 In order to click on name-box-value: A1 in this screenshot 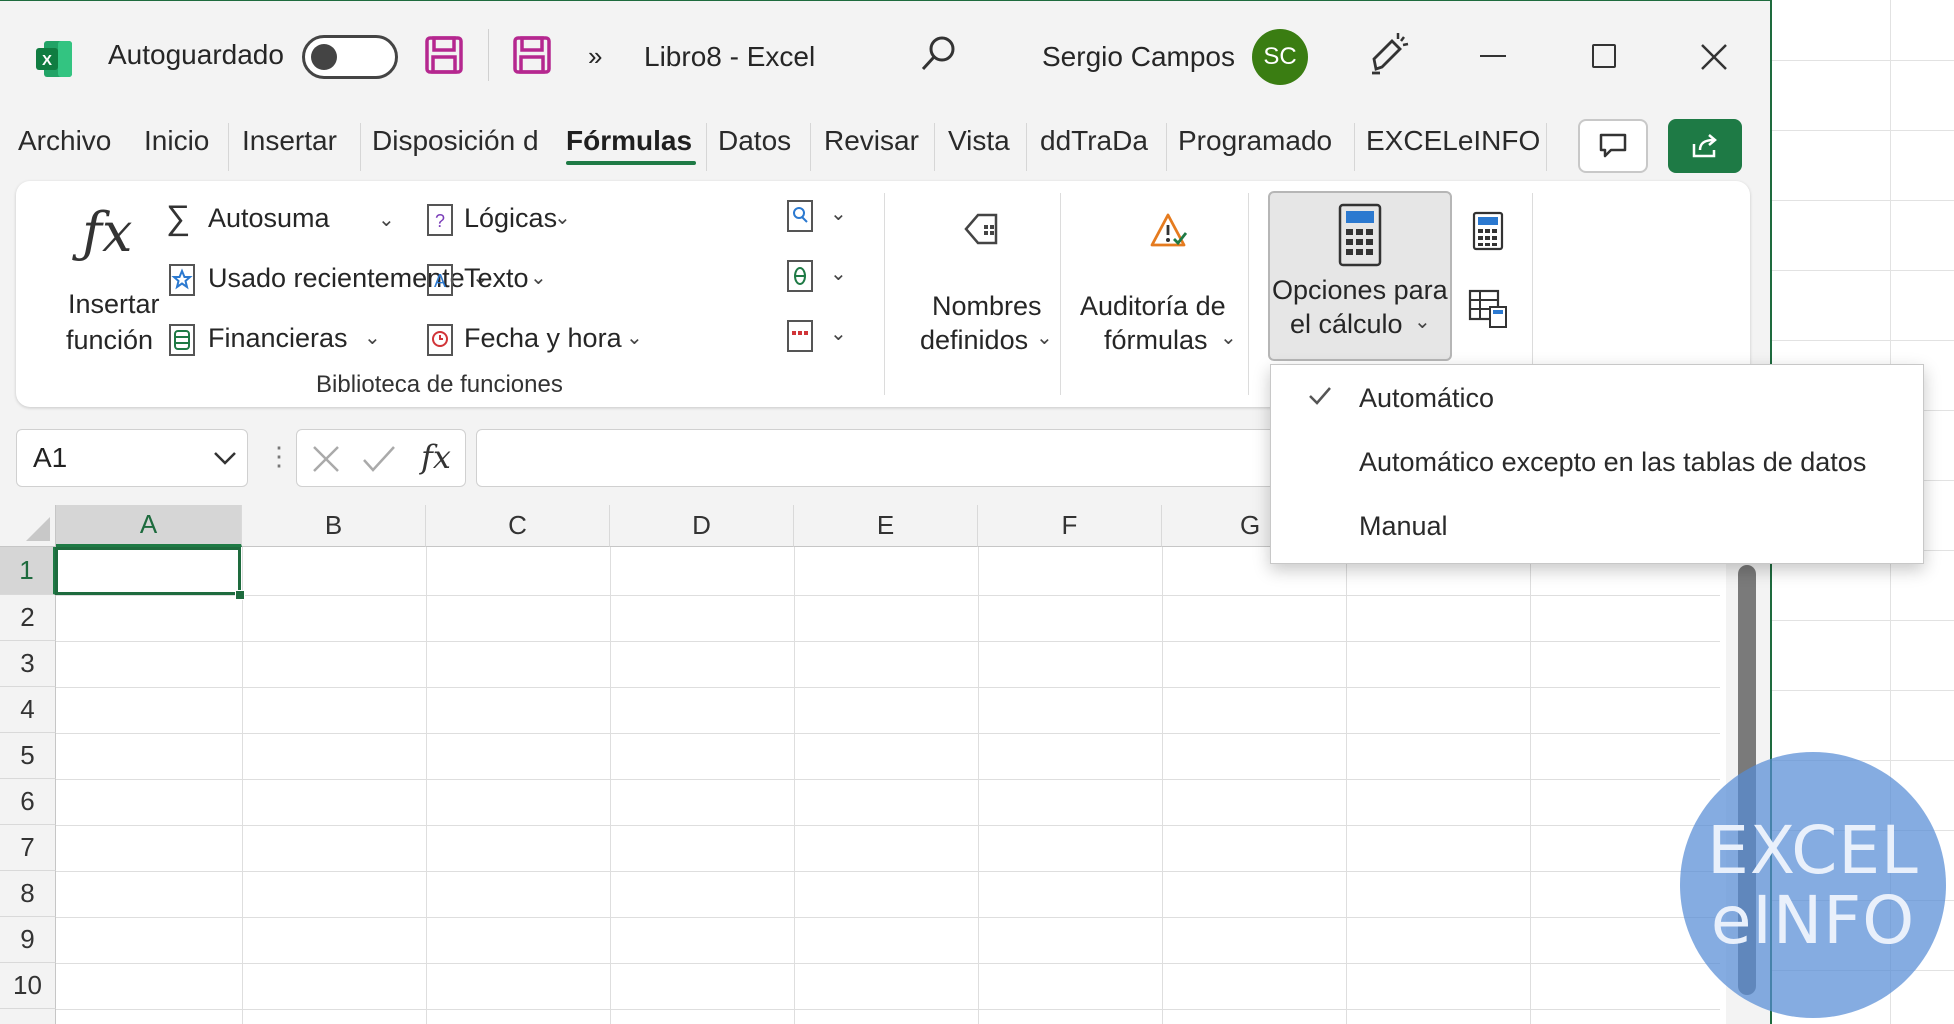, I will do `click(50, 457)`.